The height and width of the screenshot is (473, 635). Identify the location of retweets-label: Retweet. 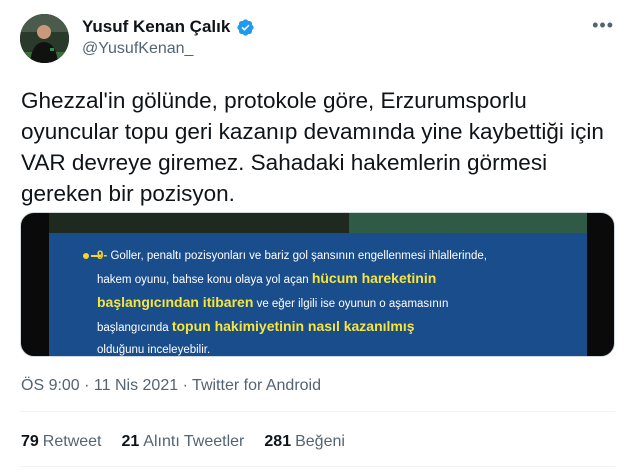
(72, 441).